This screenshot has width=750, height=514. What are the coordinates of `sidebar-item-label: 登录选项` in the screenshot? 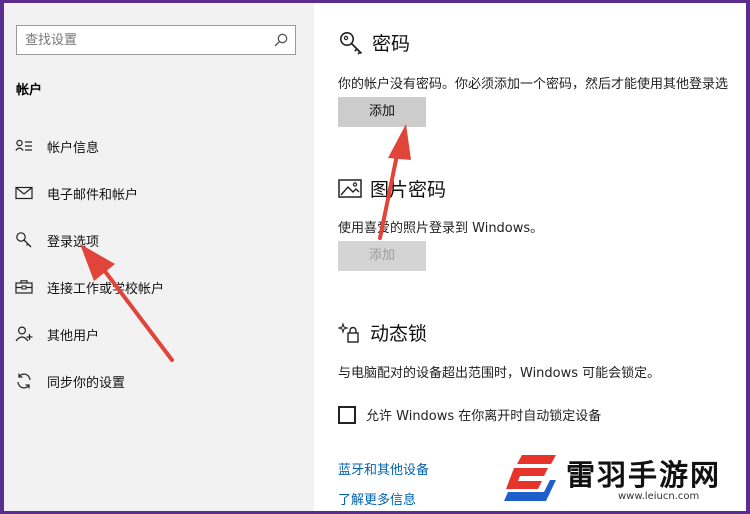 It's located at (73, 242).